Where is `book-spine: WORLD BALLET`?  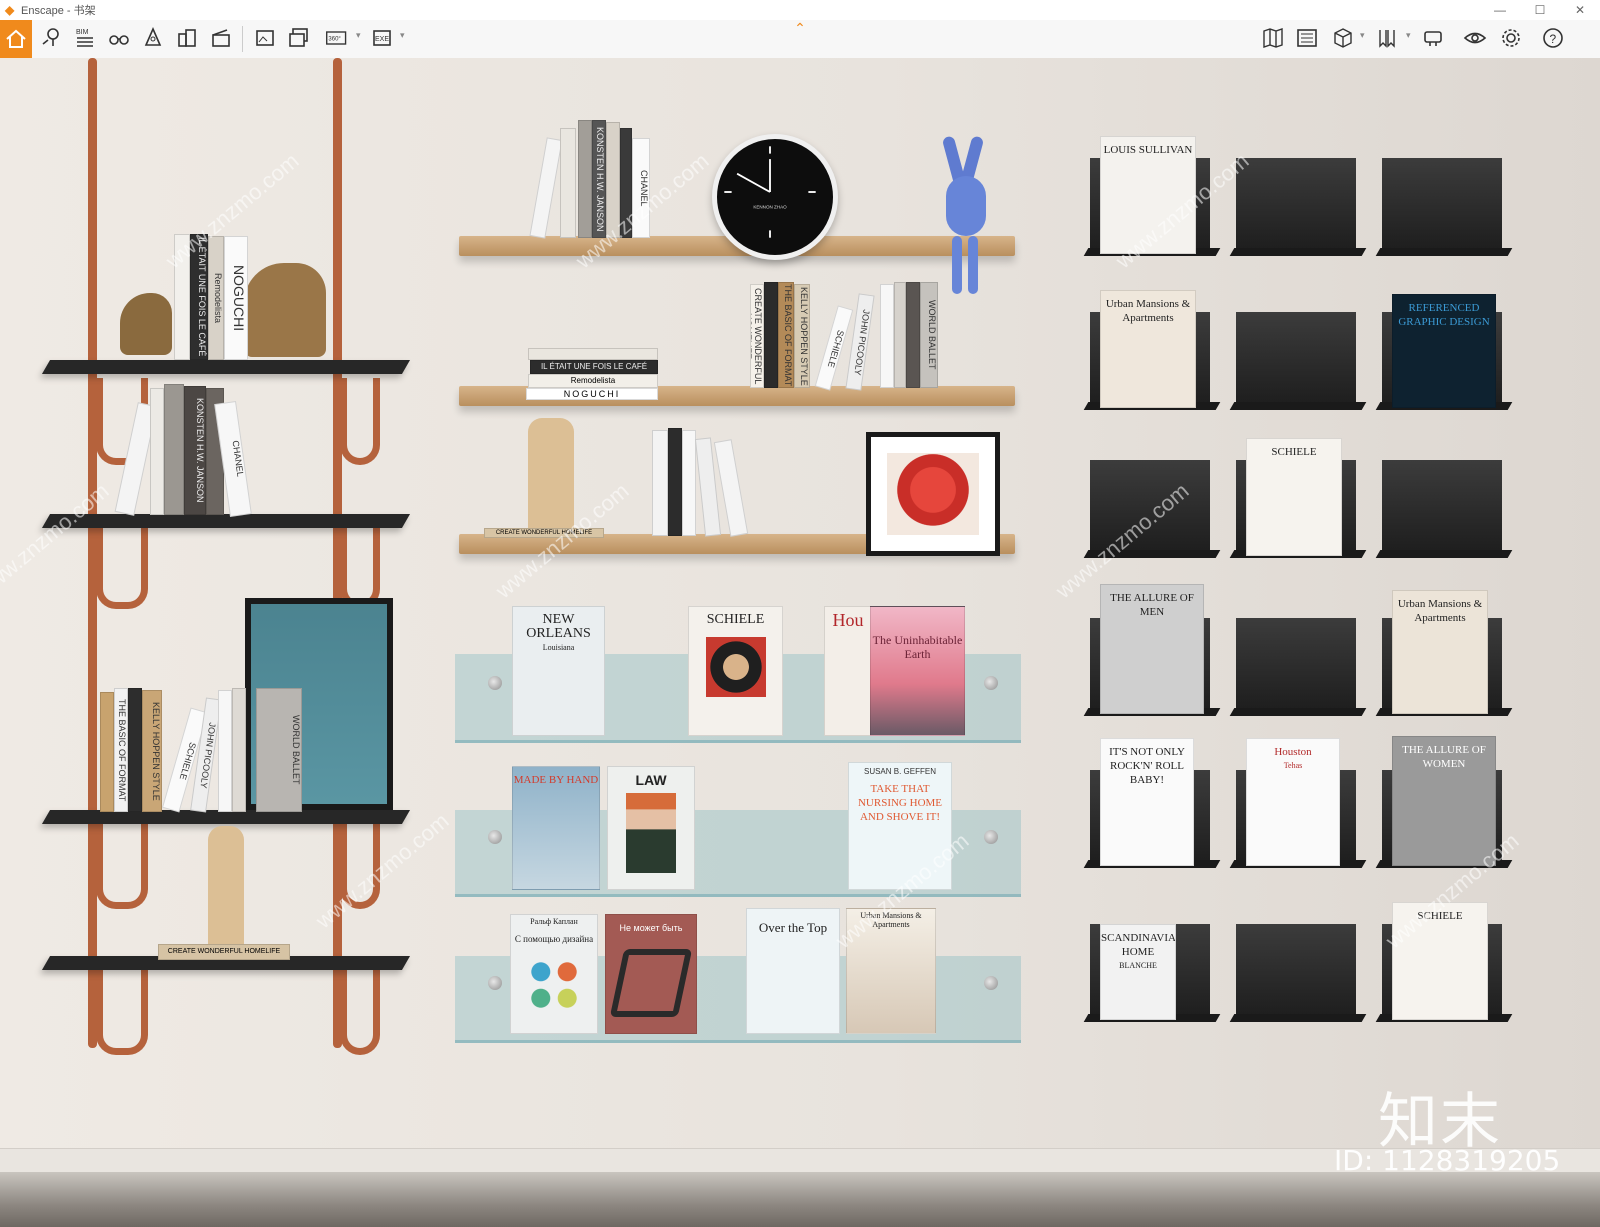
book-spine: WORLD BALLET is located at coordinates (929, 335).